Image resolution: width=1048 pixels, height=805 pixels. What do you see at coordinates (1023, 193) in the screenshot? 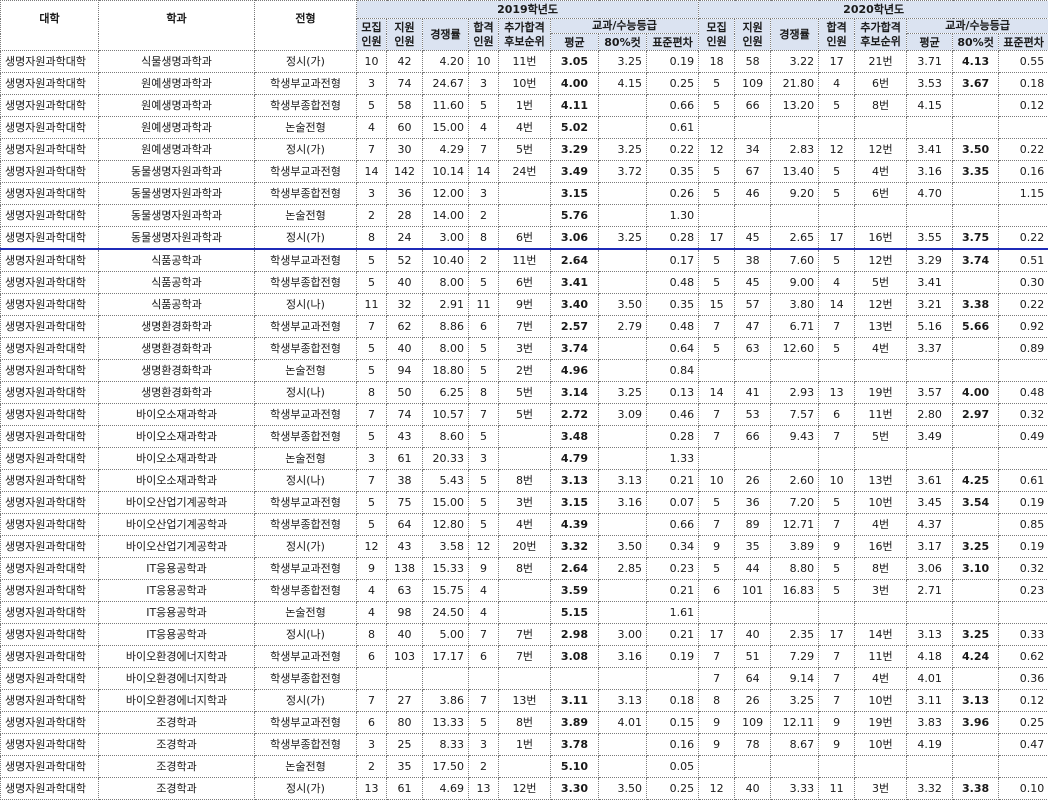
I see `table-cell: 1.15` at bounding box center [1023, 193].